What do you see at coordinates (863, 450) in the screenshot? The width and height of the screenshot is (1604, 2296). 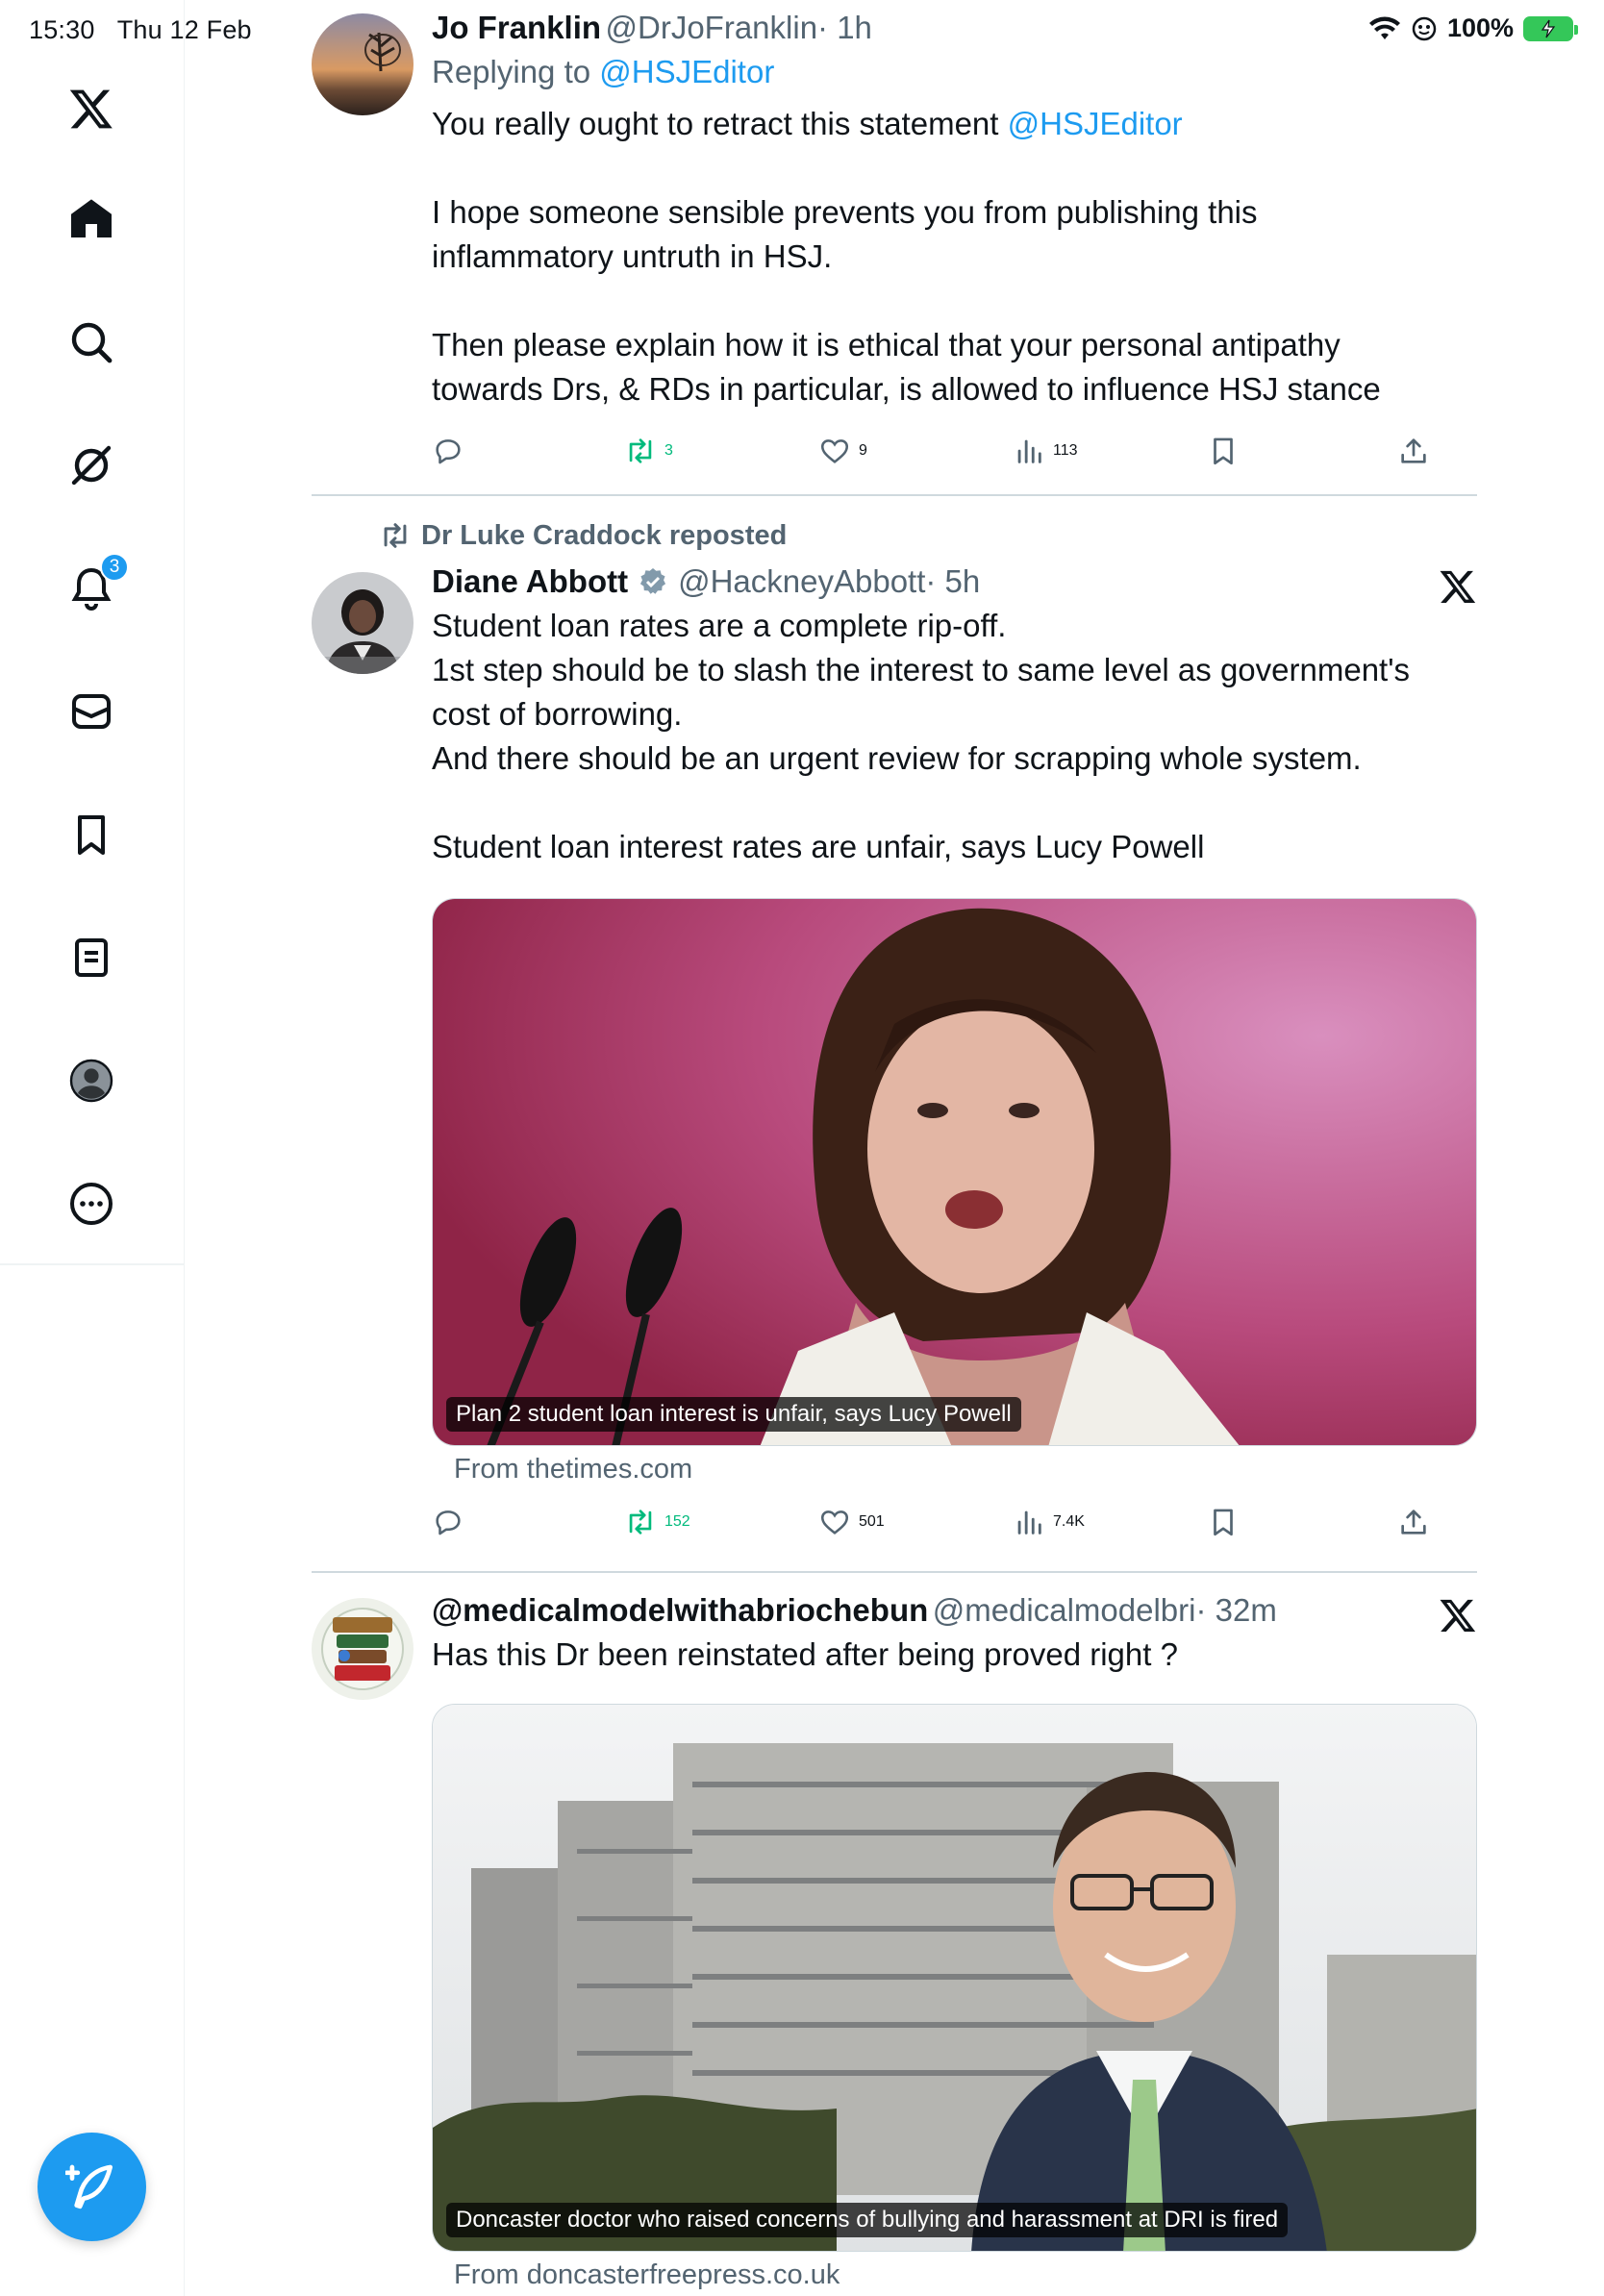 I see `like-count: 9` at bounding box center [863, 450].